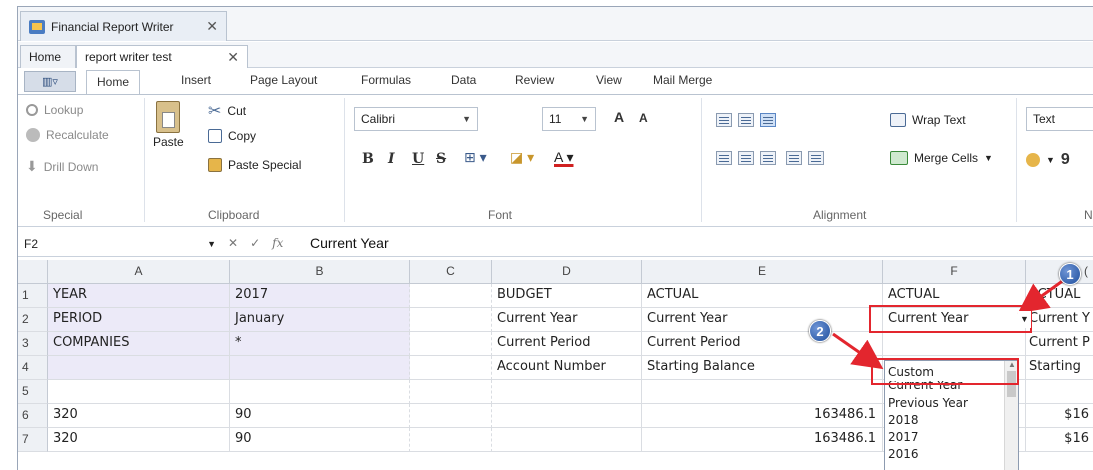 The height and width of the screenshot is (470, 1093). Describe the element at coordinates (941, 158) in the screenshot. I see `merge-cells-button: Merge Cells ▼` at that location.